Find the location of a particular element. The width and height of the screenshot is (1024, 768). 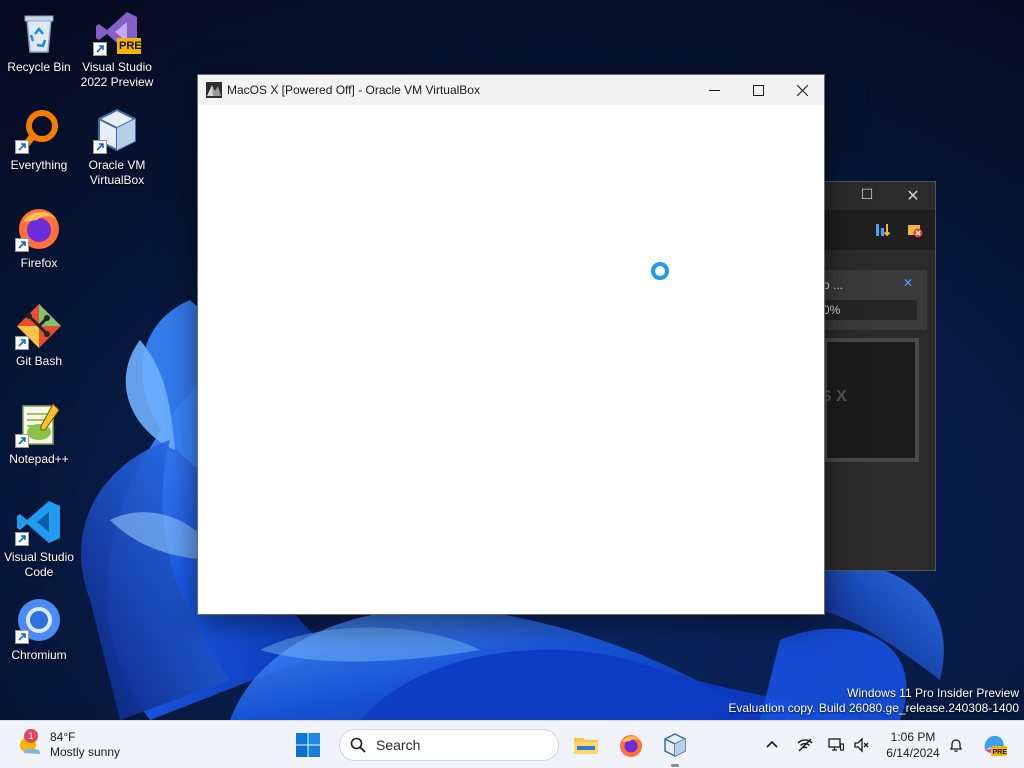

desktop-icon-label: Recycle Bin is located at coordinates (39, 67).